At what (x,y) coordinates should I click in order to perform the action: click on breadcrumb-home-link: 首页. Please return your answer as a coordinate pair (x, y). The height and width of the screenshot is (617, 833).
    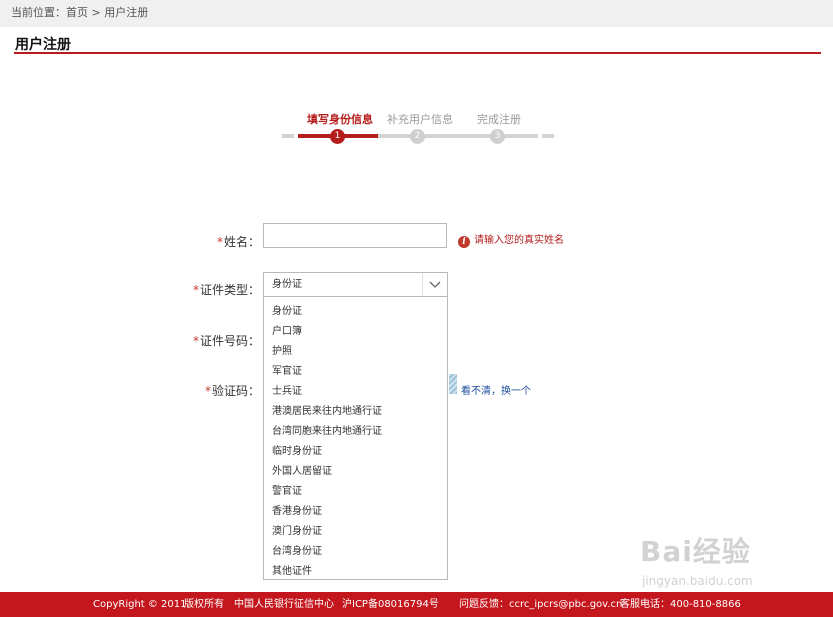
    Looking at the image, I should click on (77, 12).